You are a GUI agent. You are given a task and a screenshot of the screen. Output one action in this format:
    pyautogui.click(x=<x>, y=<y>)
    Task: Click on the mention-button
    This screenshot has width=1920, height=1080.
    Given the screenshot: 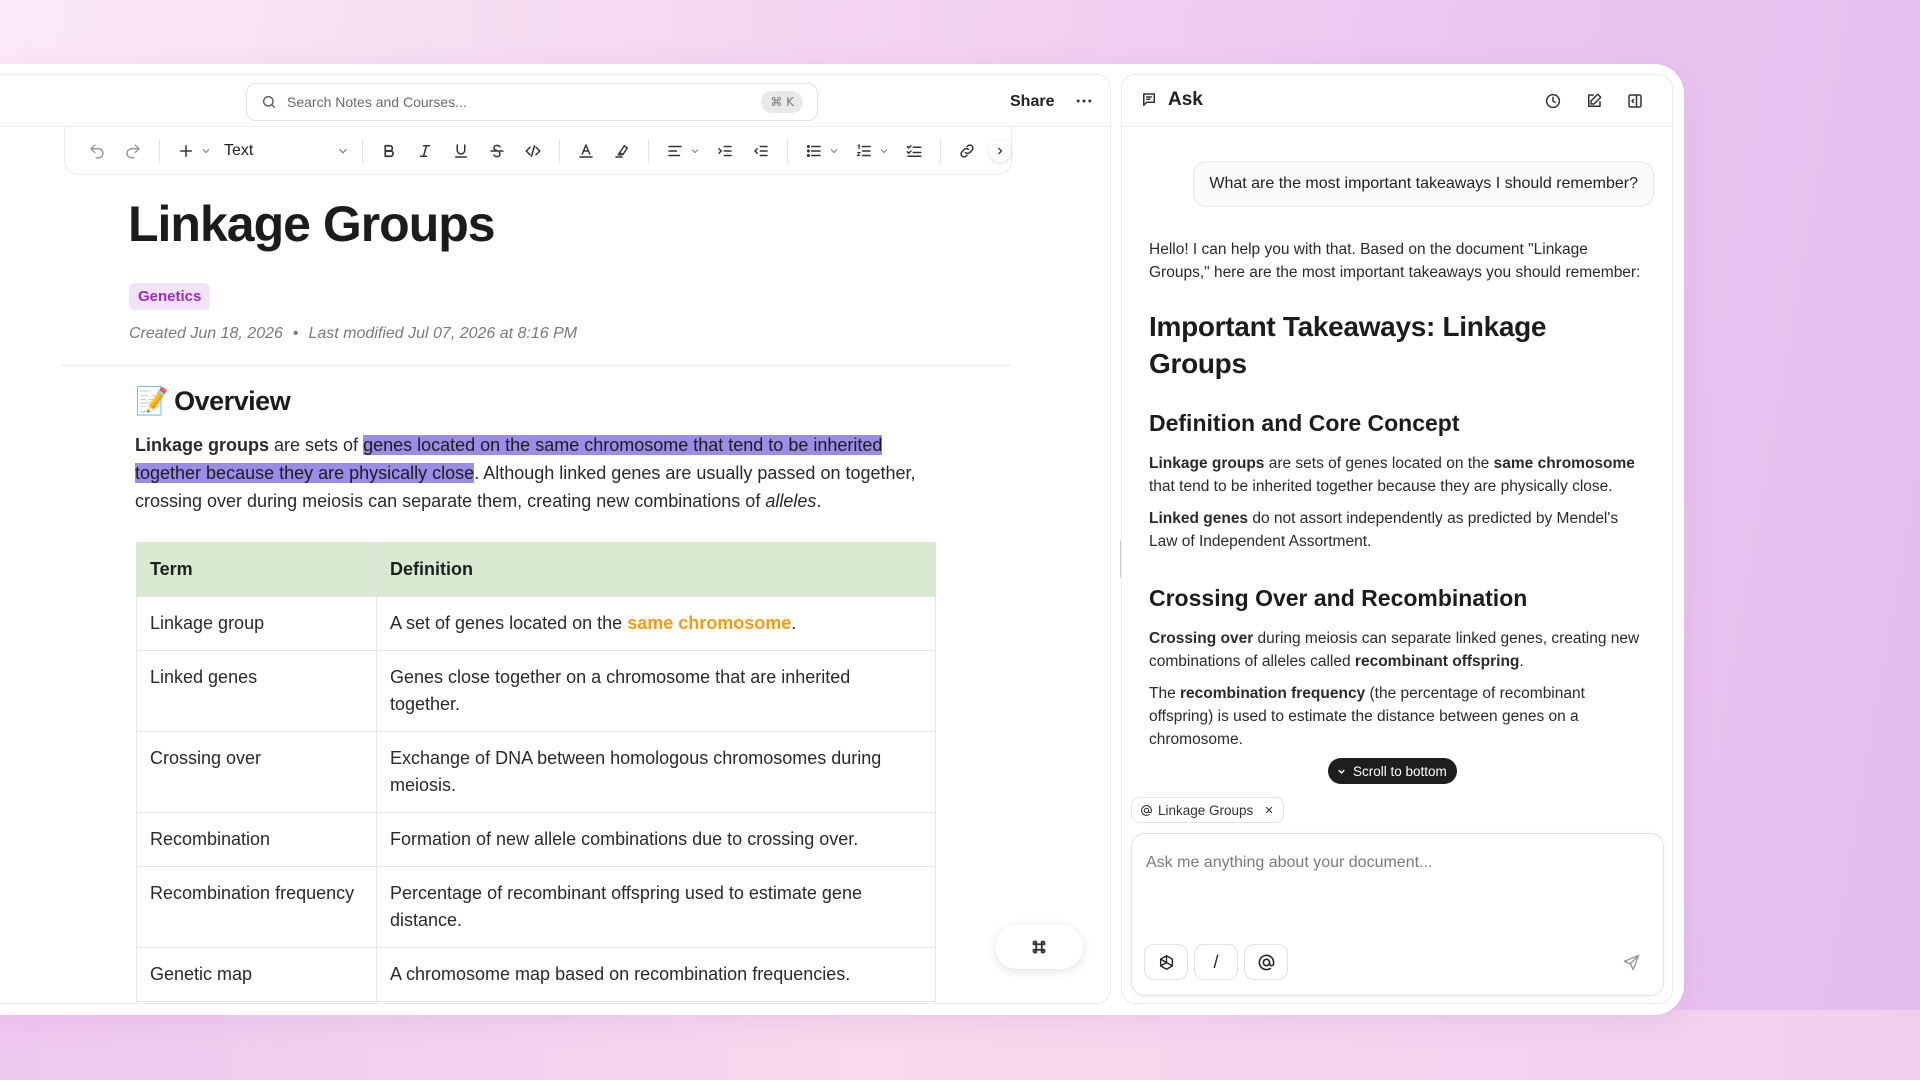 What is the action you would take?
    pyautogui.click(x=1266, y=962)
    